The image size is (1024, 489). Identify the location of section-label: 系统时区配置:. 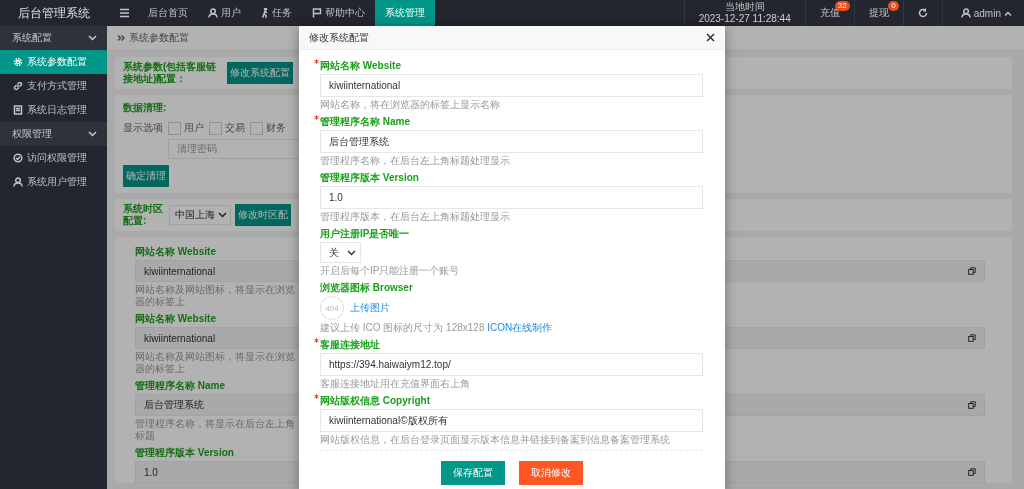
(143, 215).